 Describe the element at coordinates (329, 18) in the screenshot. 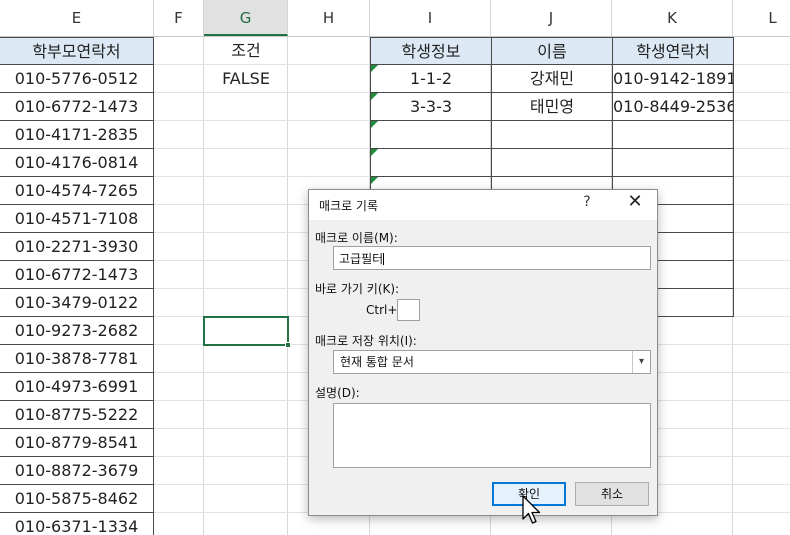

I see `column-header-h: H` at that location.